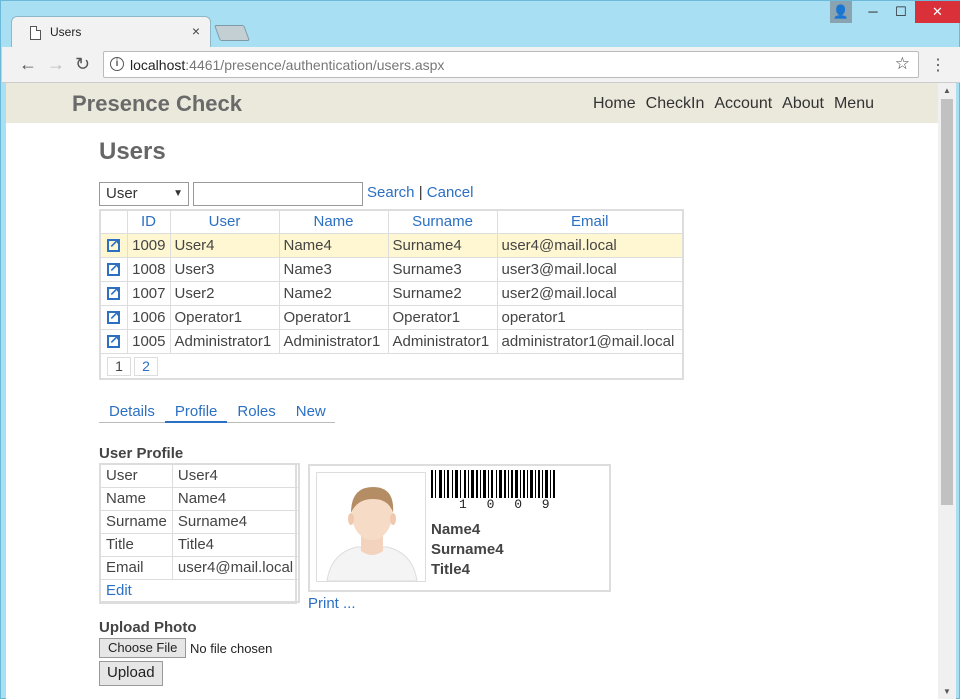 This screenshot has width=960, height=699. Describe the element at coordinates (119, 366) in the screenshot. I see `page-1: 1` at that location.